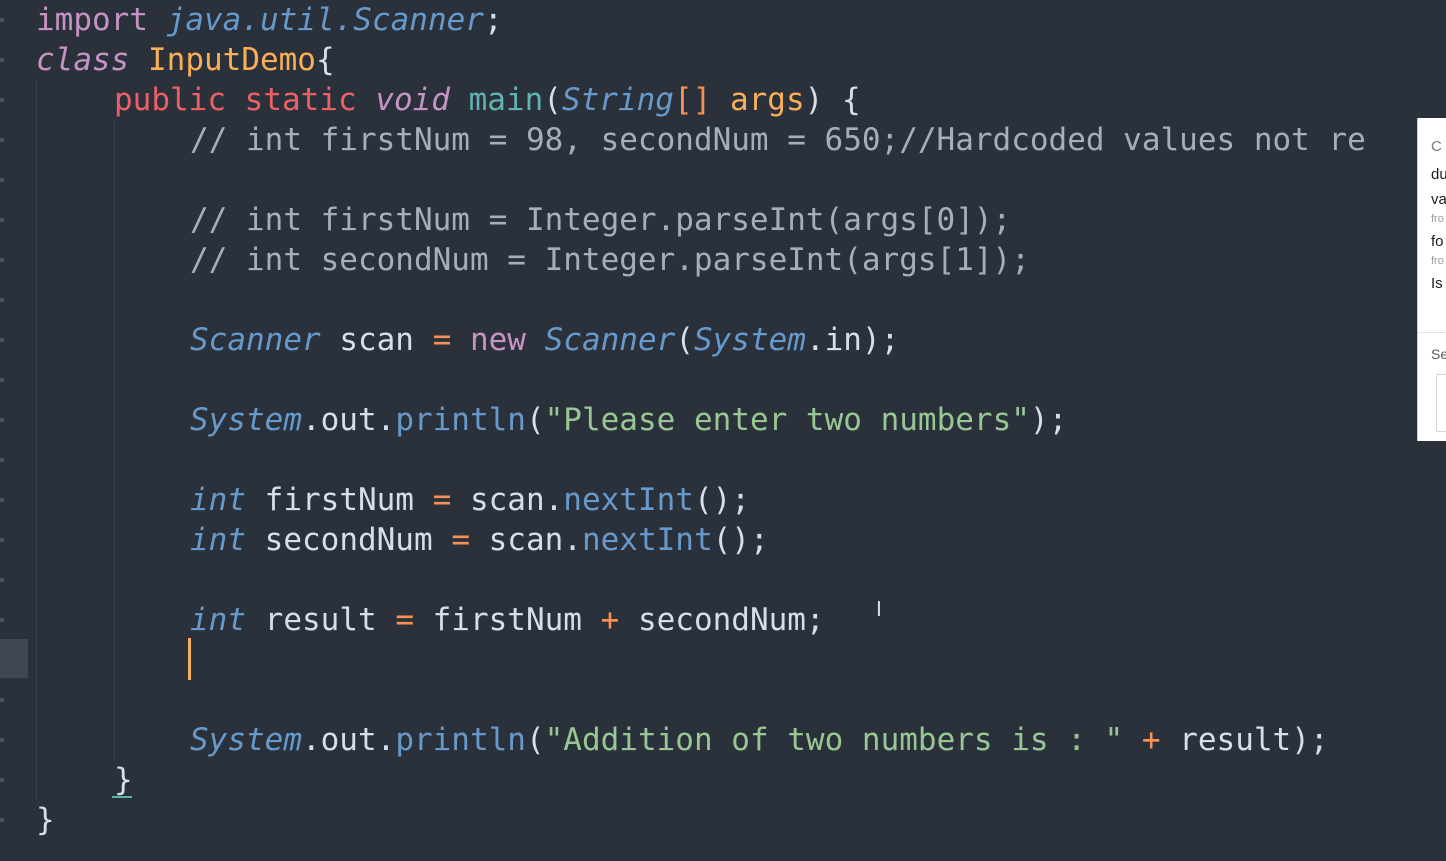 This screenshot has height=861, width=1446. What do you see at coordinates (617, 100) in the screenshot?
I see `param-type: String` at bounding box center [617, 100].